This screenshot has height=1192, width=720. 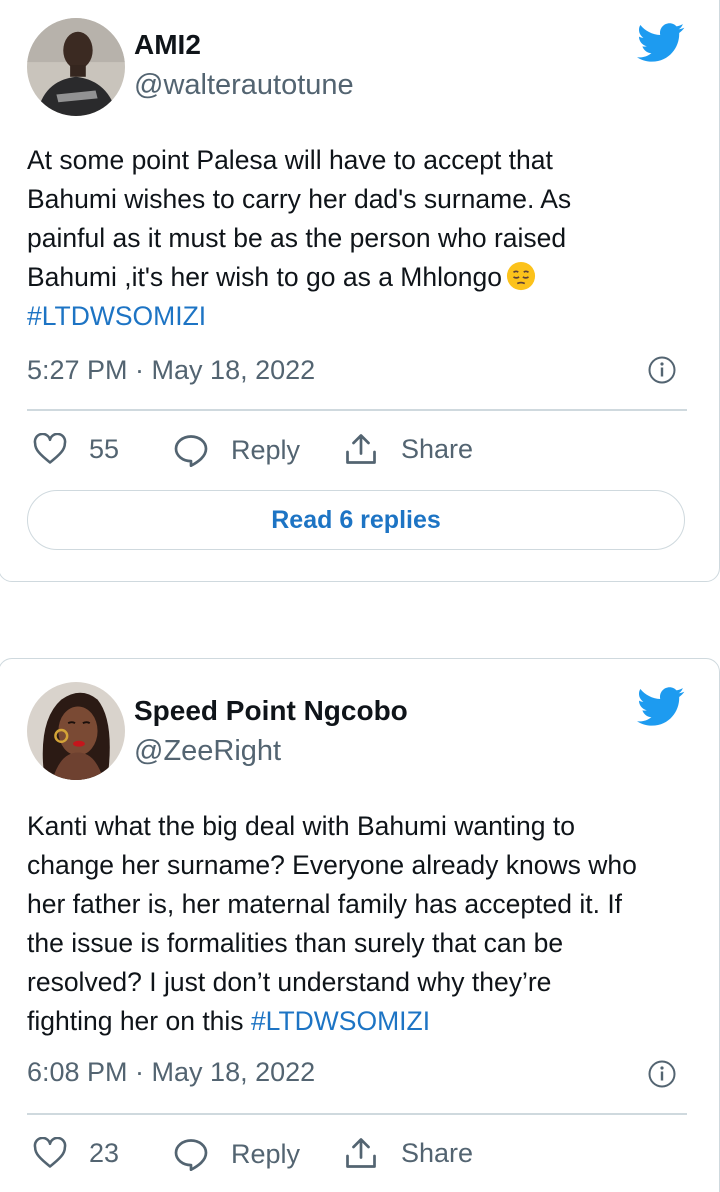 I want to click on person-dark-shirt-avatar, so click(x=76, y=67).